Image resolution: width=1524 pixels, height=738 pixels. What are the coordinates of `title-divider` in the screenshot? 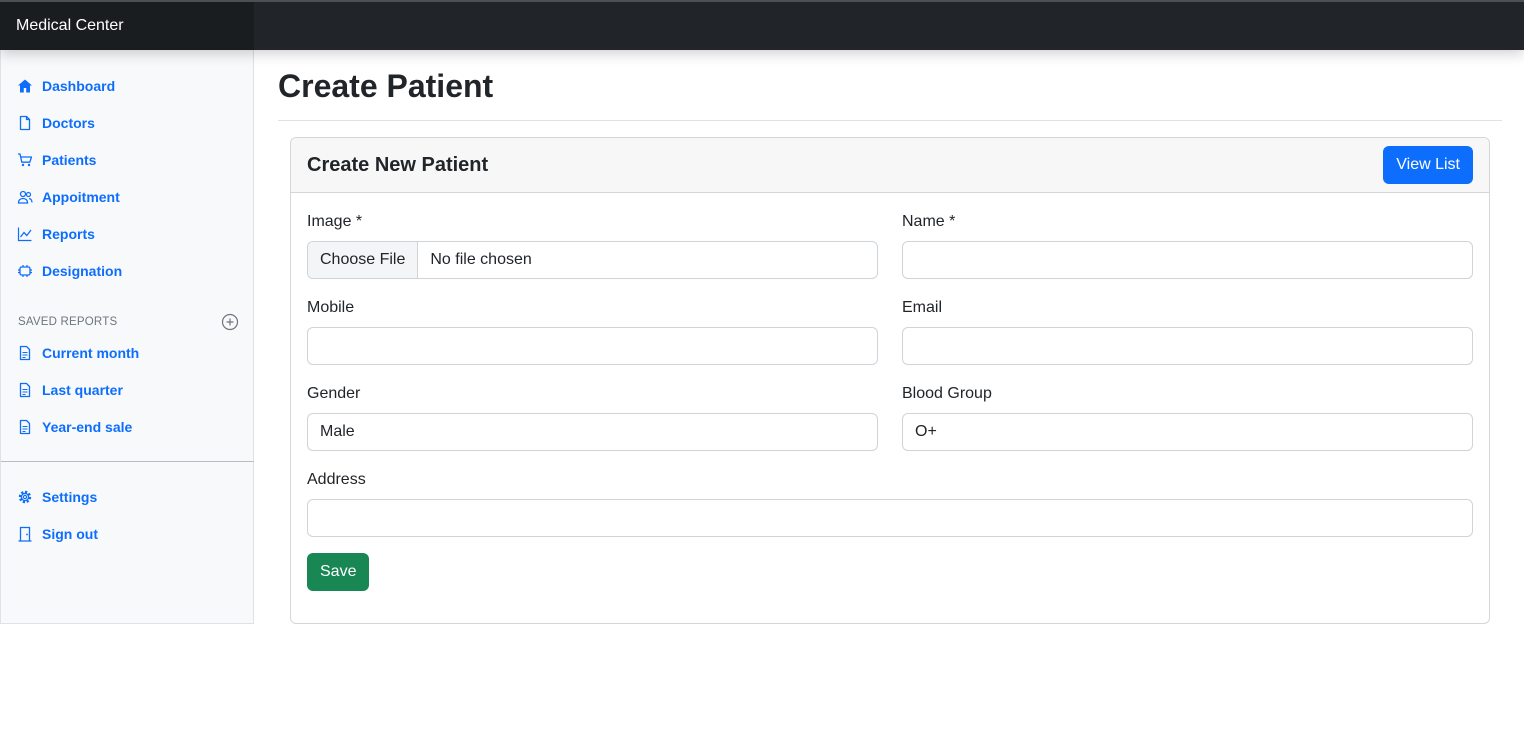 It's located at (890, 120).